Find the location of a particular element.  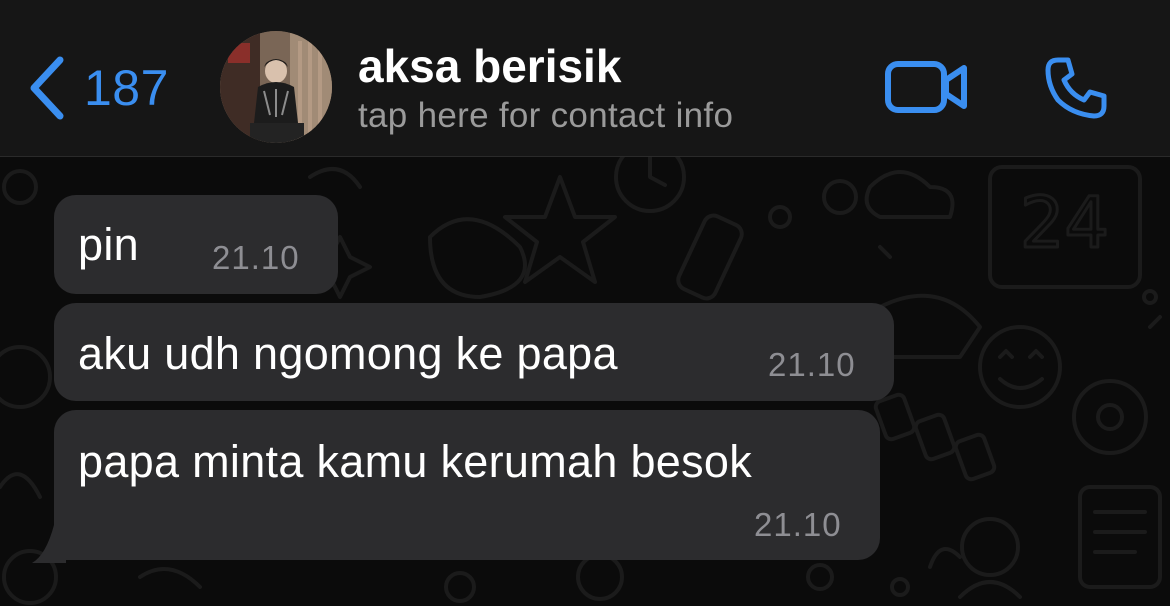

phone-icon is located at coordinates (1076, 88).